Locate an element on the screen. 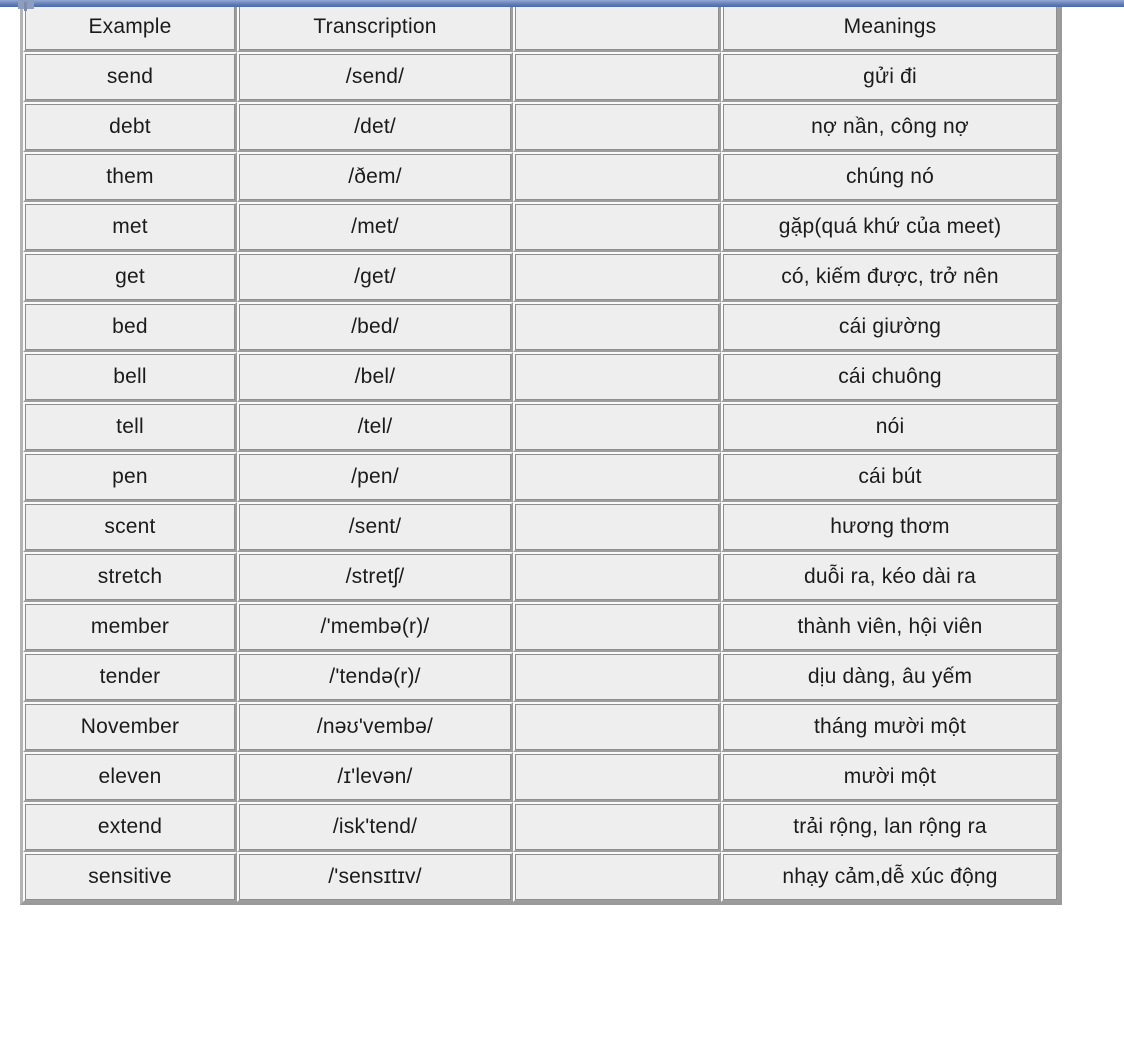  header-row: Example Transcription Meanings is located at coordinates (541, 27).